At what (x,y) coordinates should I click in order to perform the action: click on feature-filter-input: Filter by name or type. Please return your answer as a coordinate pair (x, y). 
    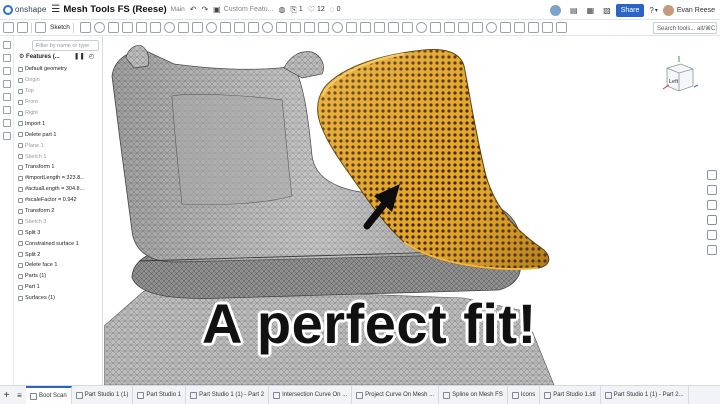
    Looking at the image, I should click on (65, 45).